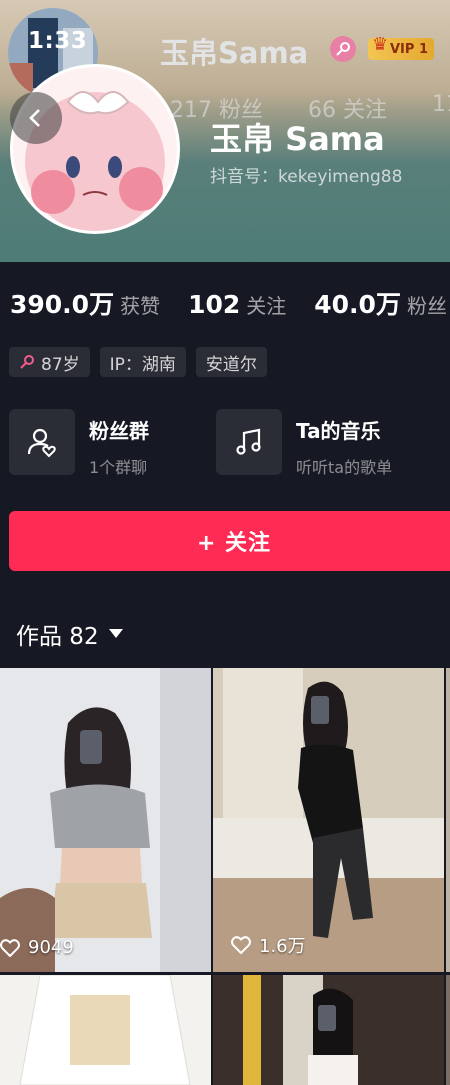 This screenshot has height=1085, width=450. Describe the element at coordinates (380, 44) in the screenshot. I see `crown-icon: ♛` at that location.